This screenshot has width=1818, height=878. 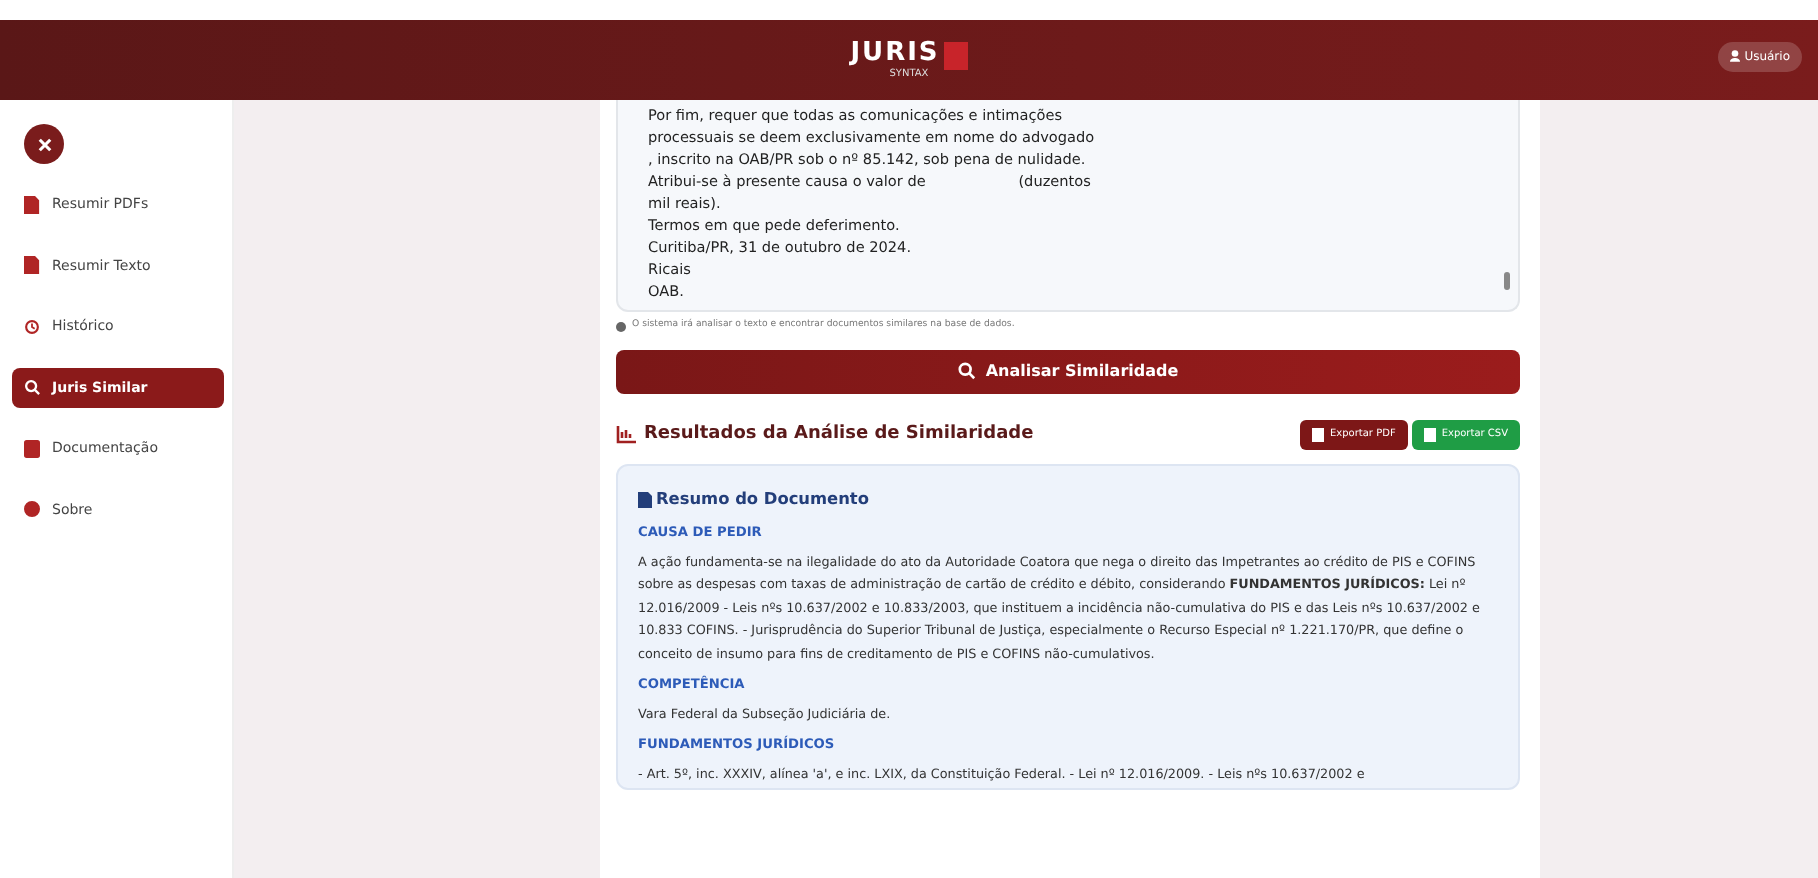 I want to click on document-icon, so click(x=645, y=499).